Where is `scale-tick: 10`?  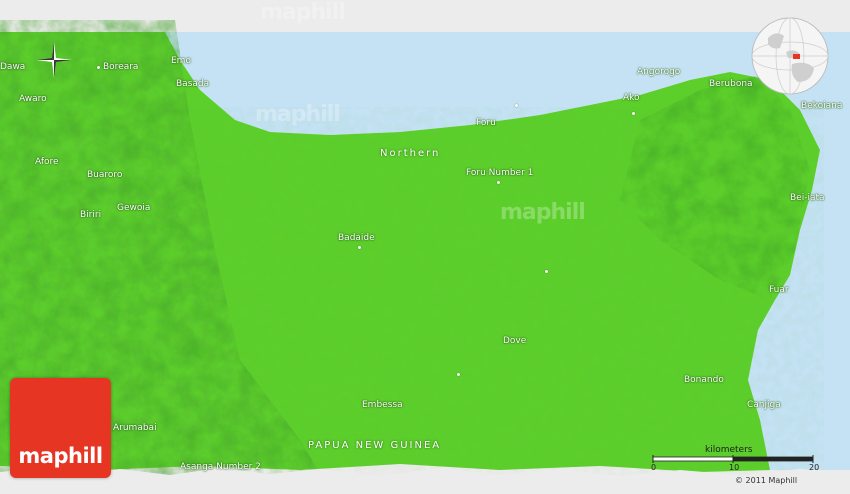 scale-tick: 10 is located at coordinates (734, 467).